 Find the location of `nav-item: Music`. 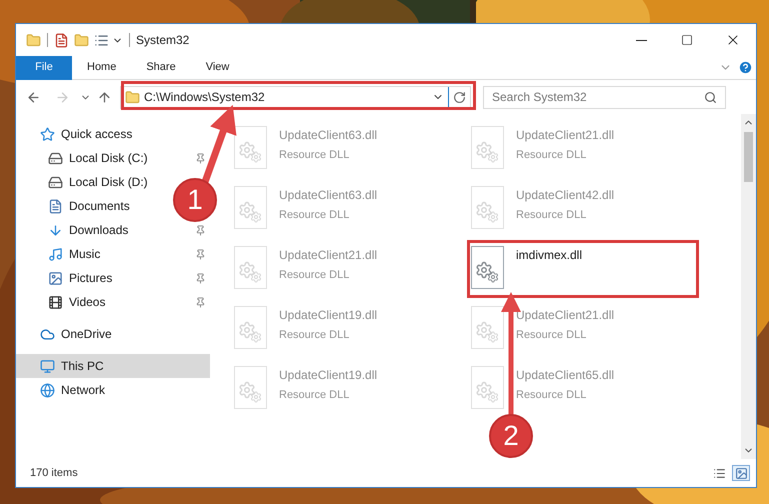

nav-item: Music is located at coordinates (60, 254).